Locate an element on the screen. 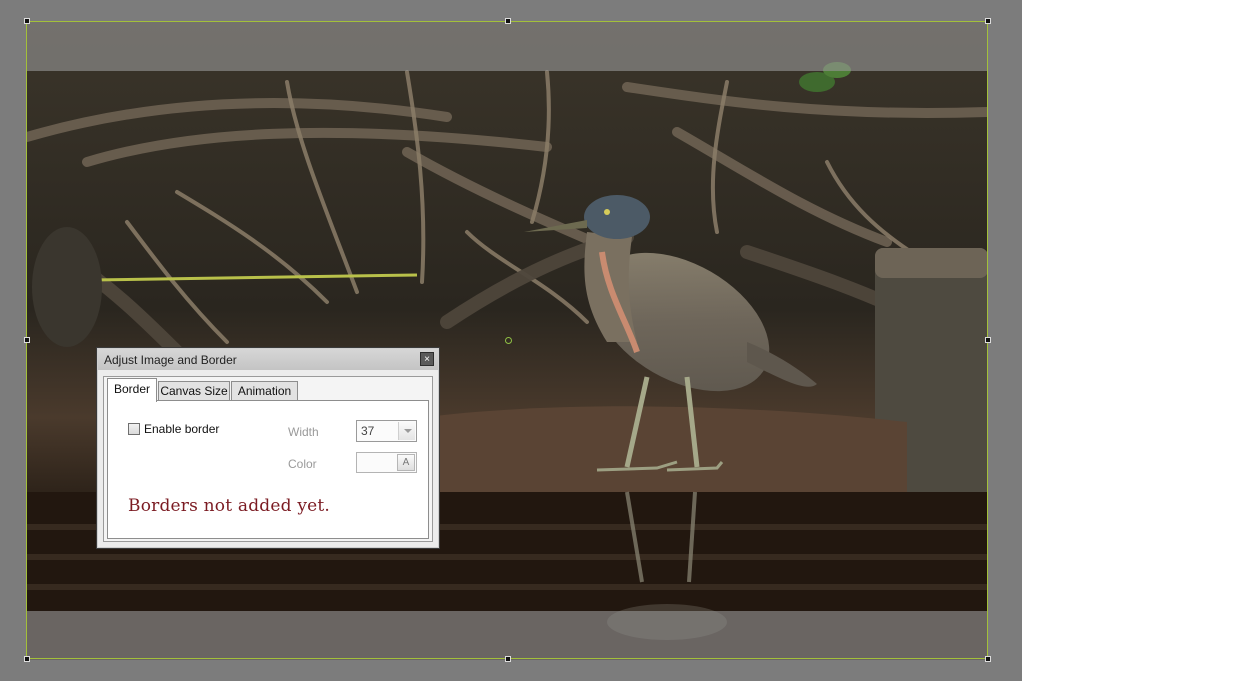  resize-handle-bottom-right is located at coordinates (988, 659).